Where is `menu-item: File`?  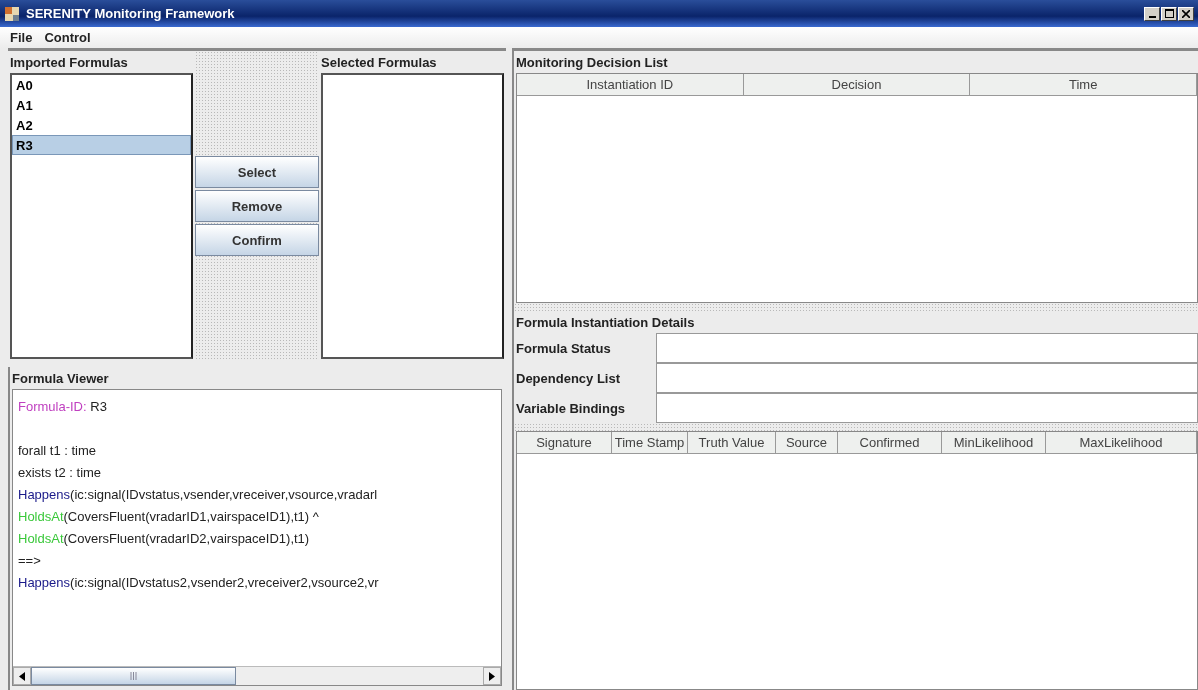 menu-item: File is located at coordinates (21, 37).